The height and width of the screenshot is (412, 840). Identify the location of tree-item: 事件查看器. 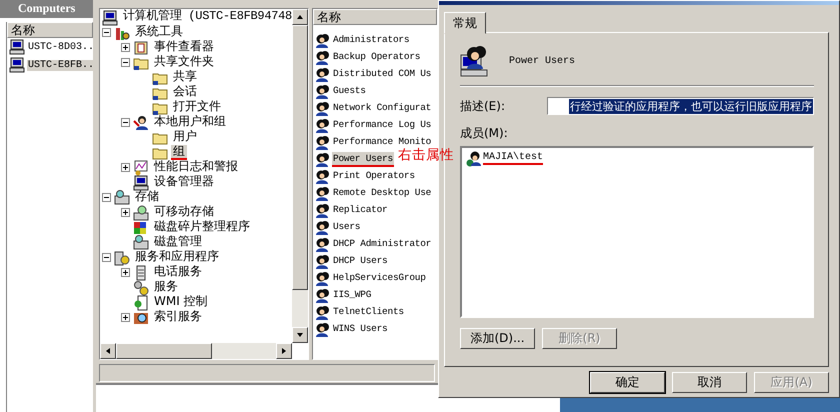
(184, 47).